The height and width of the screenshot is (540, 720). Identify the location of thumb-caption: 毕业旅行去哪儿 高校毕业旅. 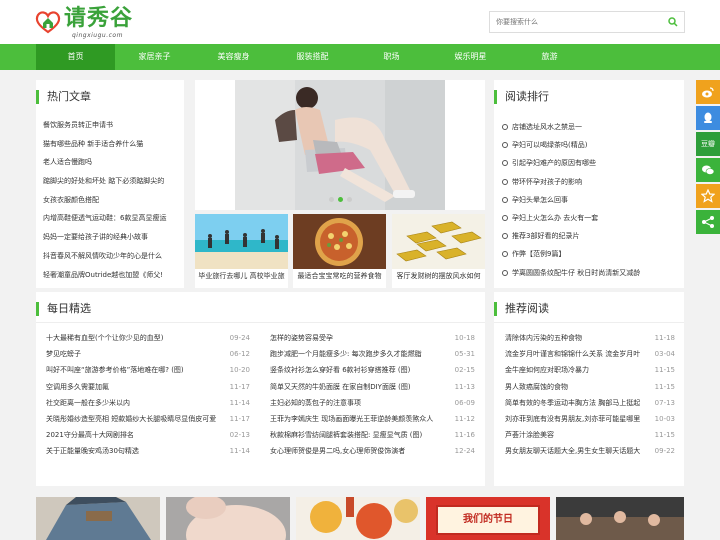
(241, 276).